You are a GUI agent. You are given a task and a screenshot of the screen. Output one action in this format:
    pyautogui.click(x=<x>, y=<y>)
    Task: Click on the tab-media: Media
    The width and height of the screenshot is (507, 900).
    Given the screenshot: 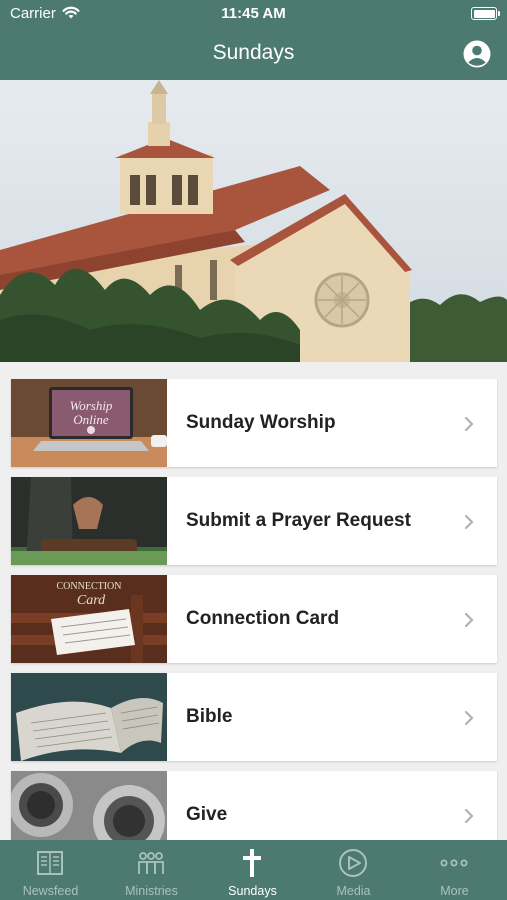 What is the action you would take?
    pyautogui.click(x=353, y=870)
    